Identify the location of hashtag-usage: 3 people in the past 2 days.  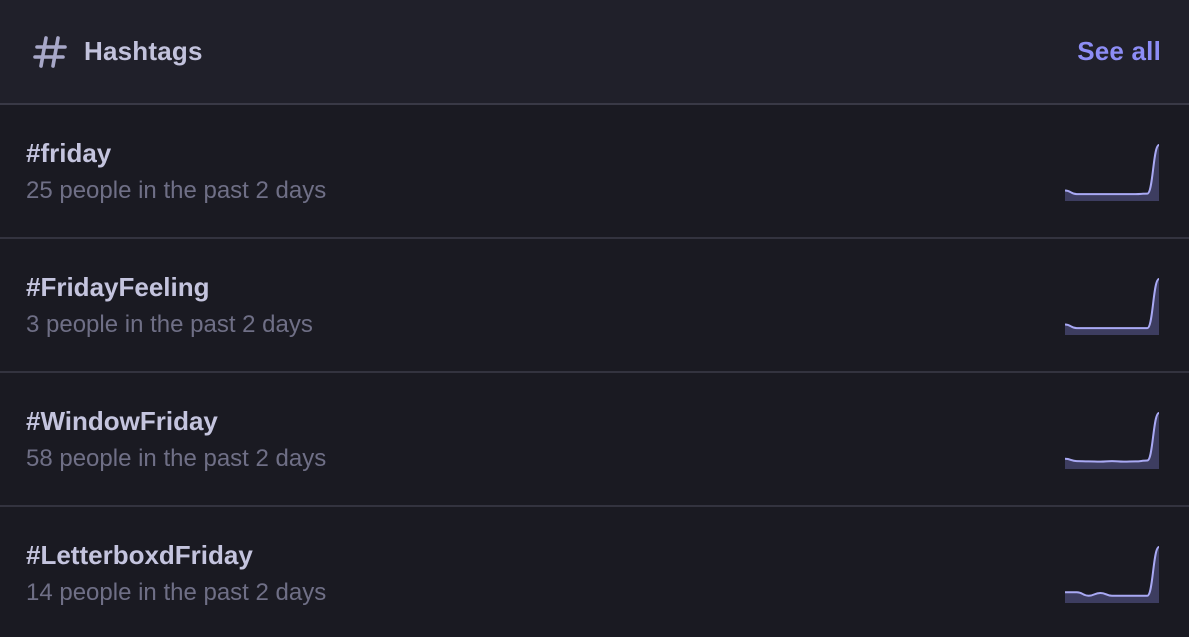
(169, 324).